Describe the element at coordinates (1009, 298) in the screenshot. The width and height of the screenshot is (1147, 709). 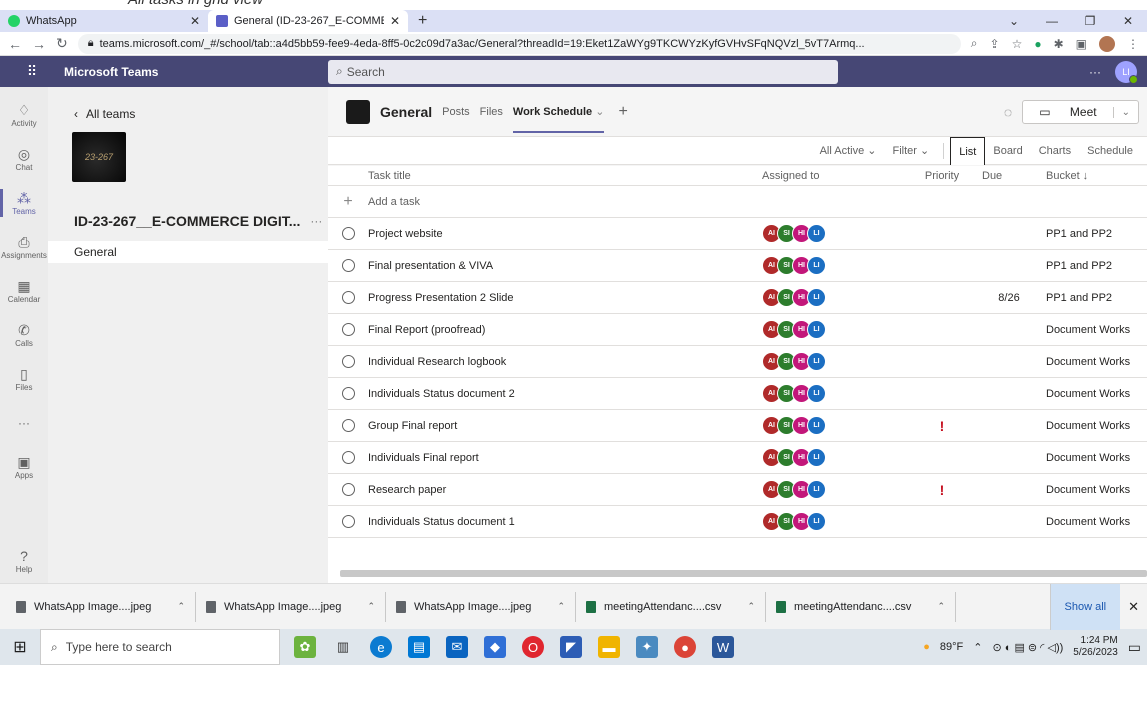
I see `task-due: 8/26` at that location.